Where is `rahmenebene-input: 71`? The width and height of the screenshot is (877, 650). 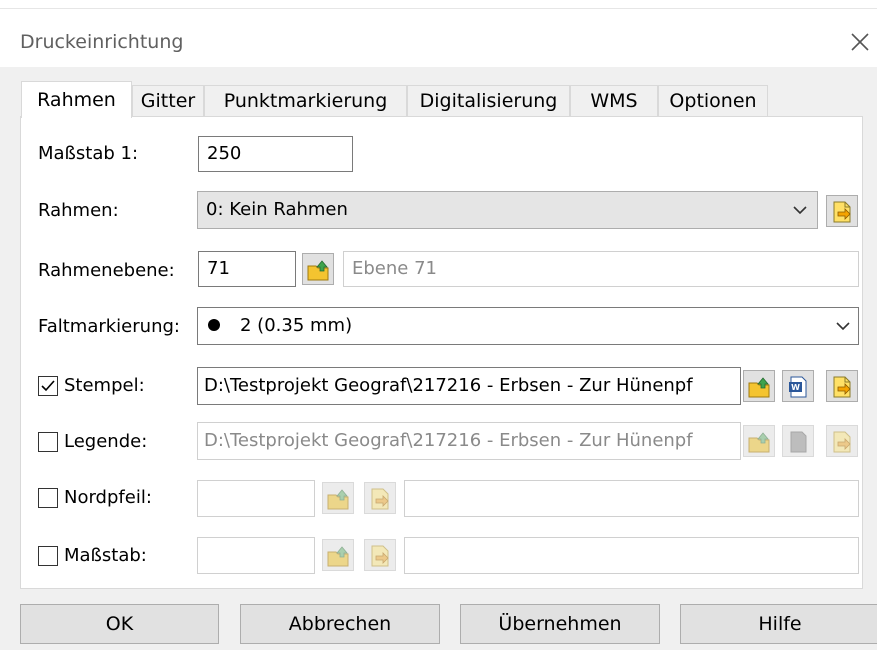
rahmenebene-input: 71 is located at coordinates (247, 269).